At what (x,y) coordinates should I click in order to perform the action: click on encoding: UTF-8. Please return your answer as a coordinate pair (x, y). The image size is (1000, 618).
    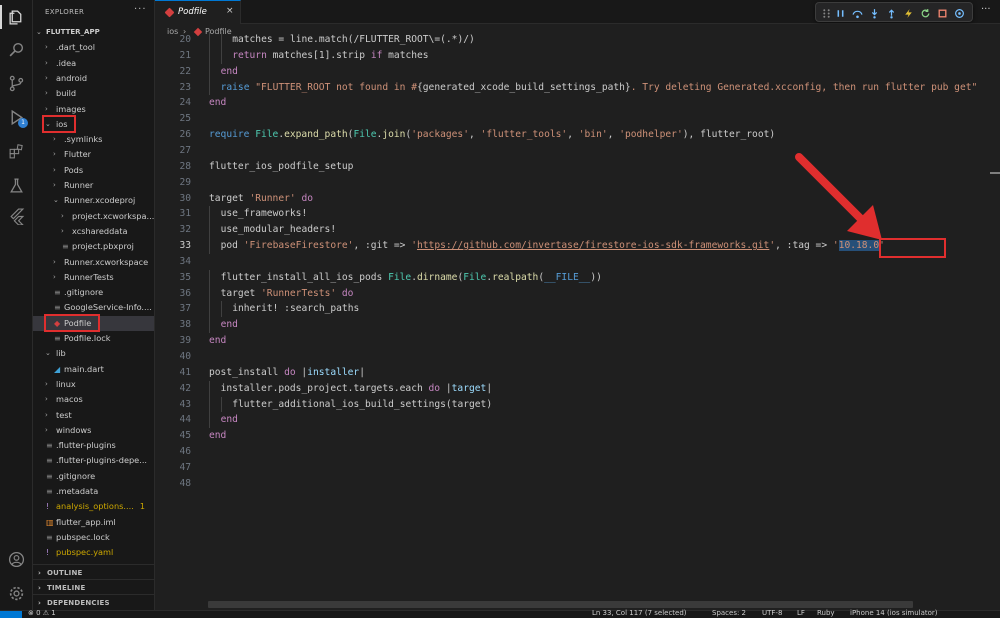
    Looking at the image, I should click on (772, 613).